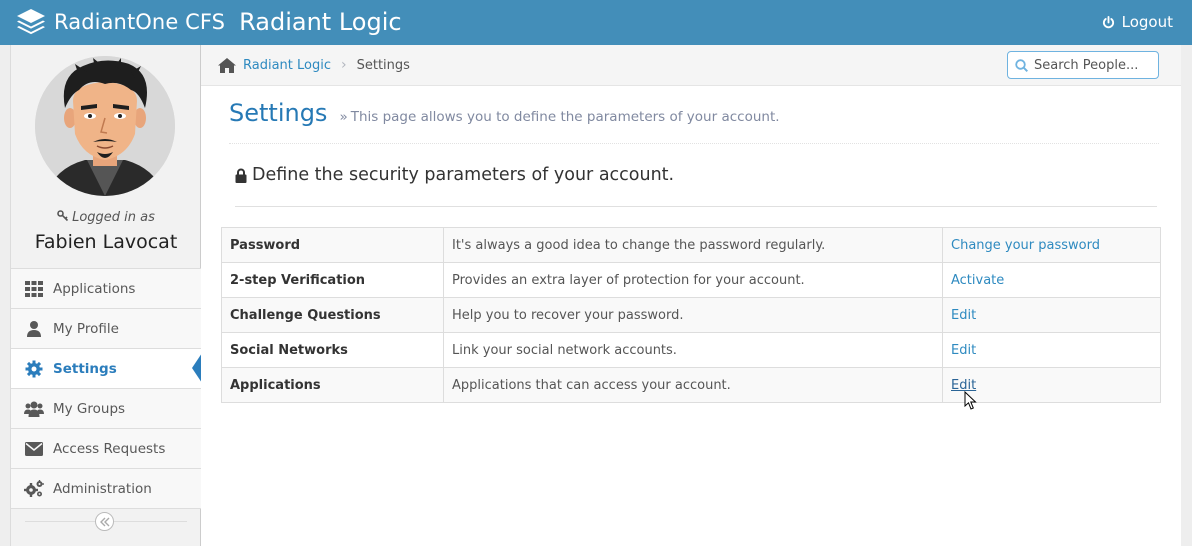 The height and width of the screenshot is (546, 1192). What do you see at coordinates (332, 350) in the screenshot?
I see `setting-name: Social Networks` at bounding box center [332, 350].